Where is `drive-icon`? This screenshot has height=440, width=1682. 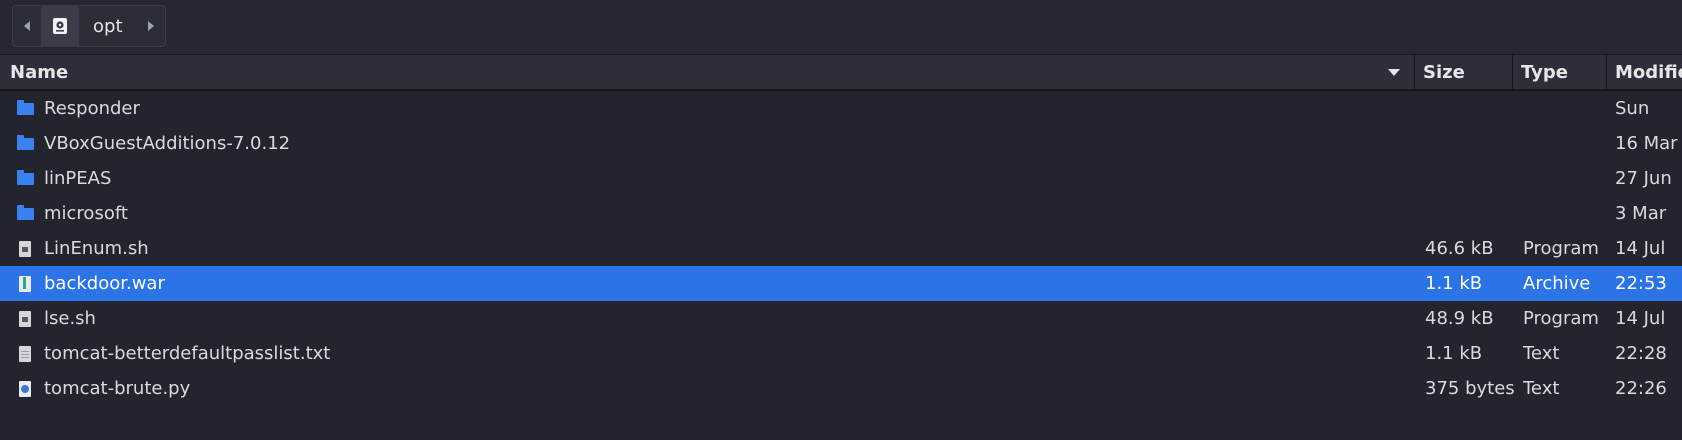
drive-icon is located at coordinates (60, 26).